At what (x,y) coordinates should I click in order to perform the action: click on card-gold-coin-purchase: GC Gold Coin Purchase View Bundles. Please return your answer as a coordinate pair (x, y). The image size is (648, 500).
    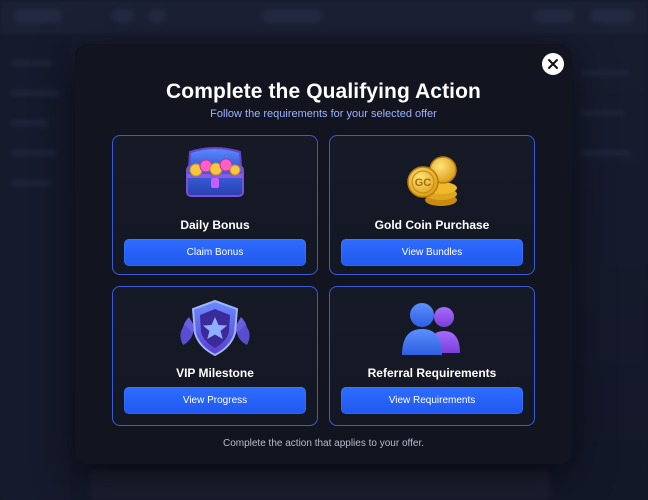
    Looking at the image, I should click on (432, 205).